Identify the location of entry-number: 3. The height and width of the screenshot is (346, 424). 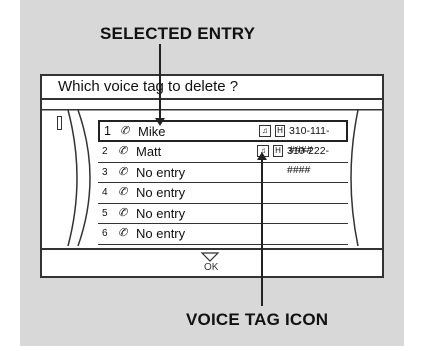
(105, 172).